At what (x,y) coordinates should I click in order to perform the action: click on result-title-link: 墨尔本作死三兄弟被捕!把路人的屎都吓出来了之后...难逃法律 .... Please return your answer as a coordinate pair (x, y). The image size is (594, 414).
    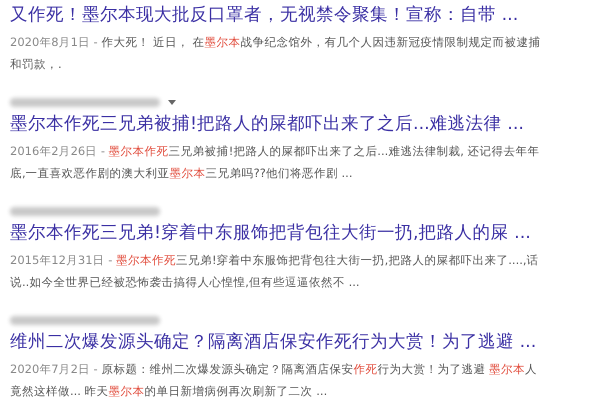
    Looking at the image, I should click on (297, 124).